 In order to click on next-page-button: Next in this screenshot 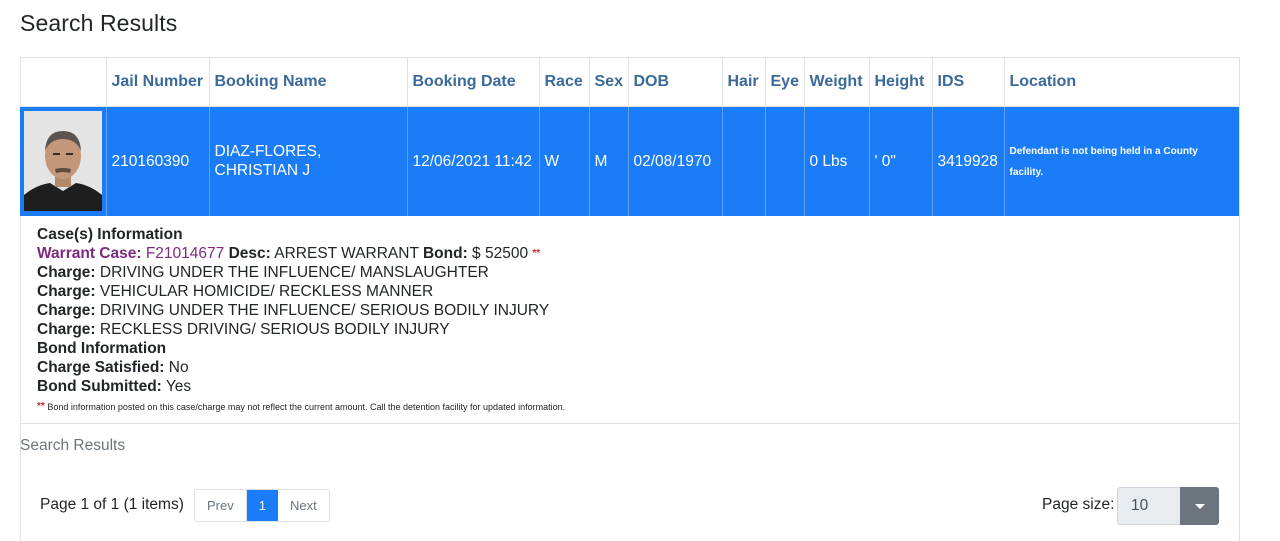, I will do `click(303, 505)`.